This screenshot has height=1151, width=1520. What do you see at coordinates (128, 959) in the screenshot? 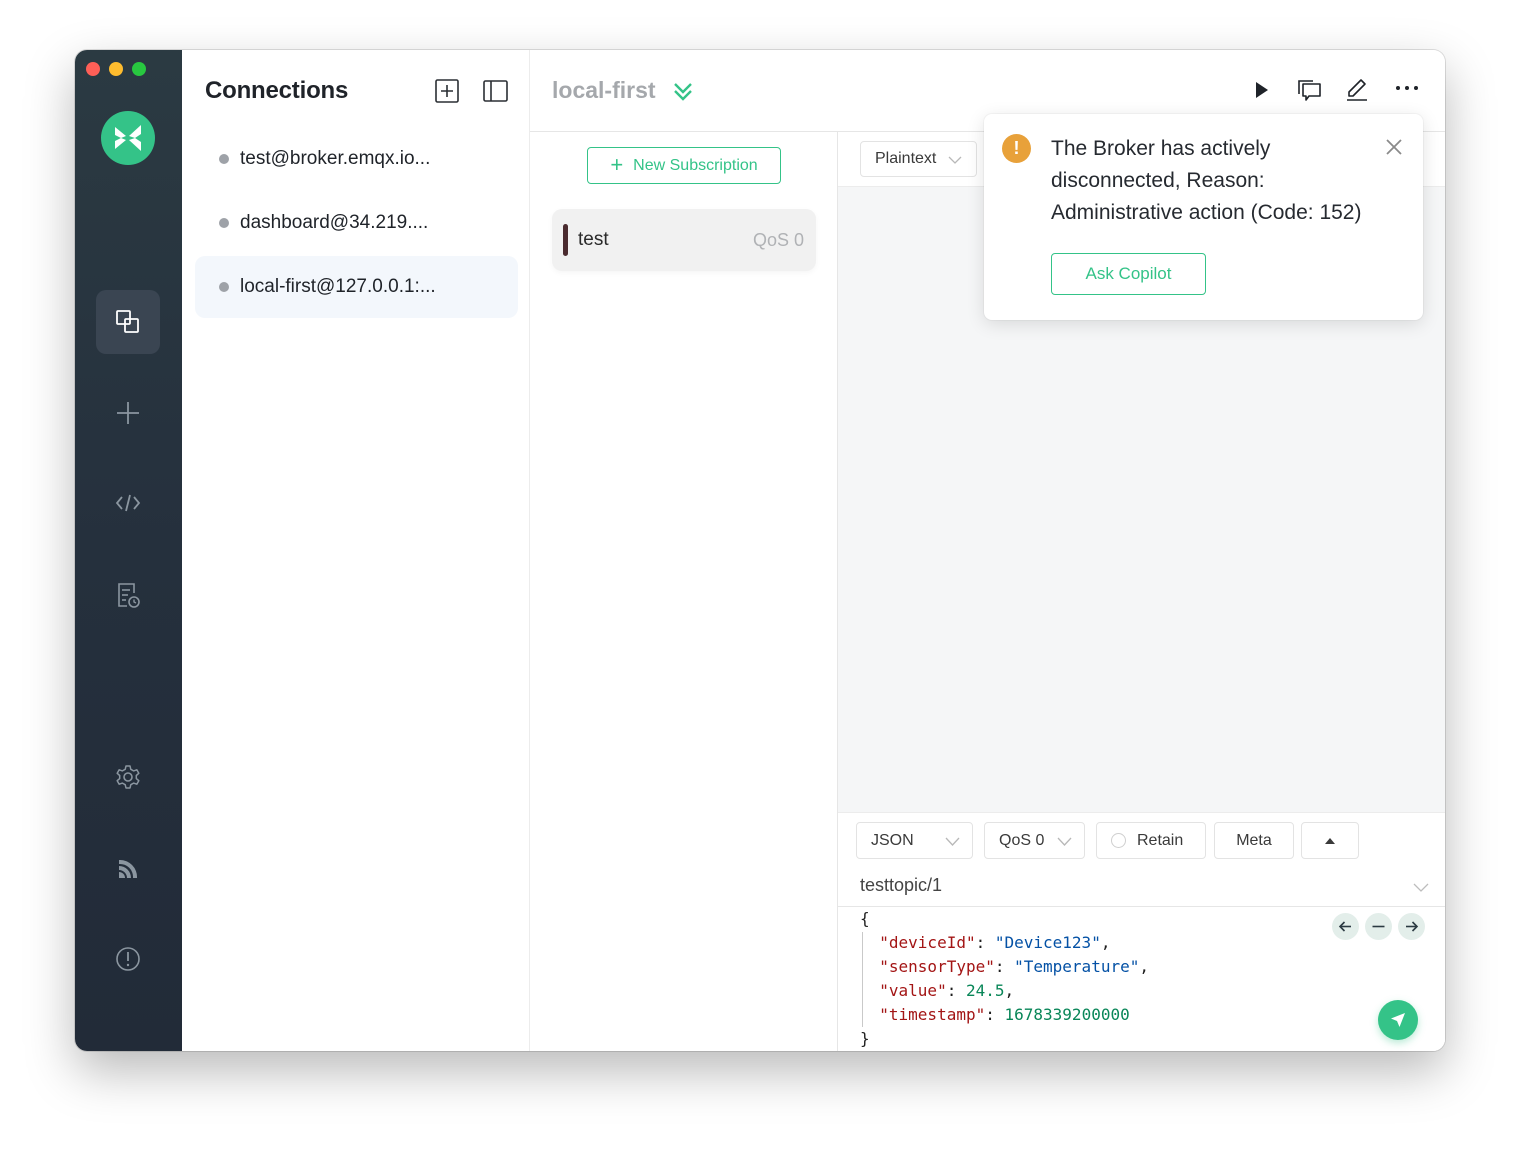
I see `rail-about-button` at bounding box center [128, 959].